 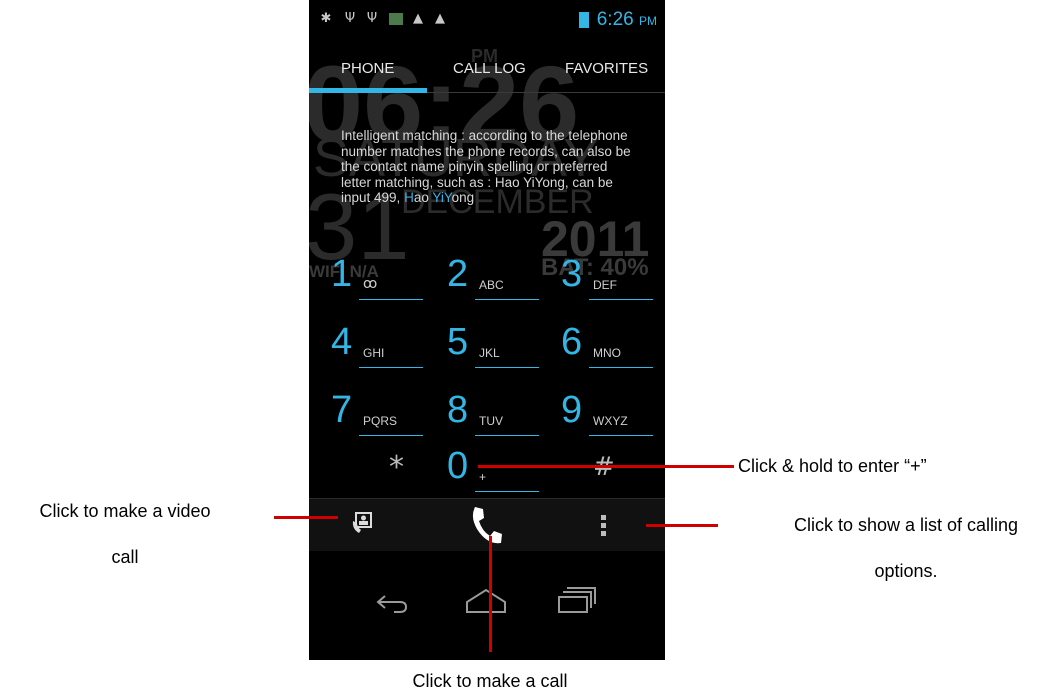 I want to click on hint-highlight-y: Y, so click(x=447, y=197).